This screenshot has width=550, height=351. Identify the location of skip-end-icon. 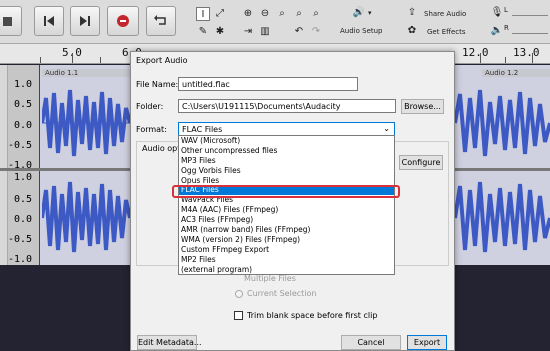
(85, 21).